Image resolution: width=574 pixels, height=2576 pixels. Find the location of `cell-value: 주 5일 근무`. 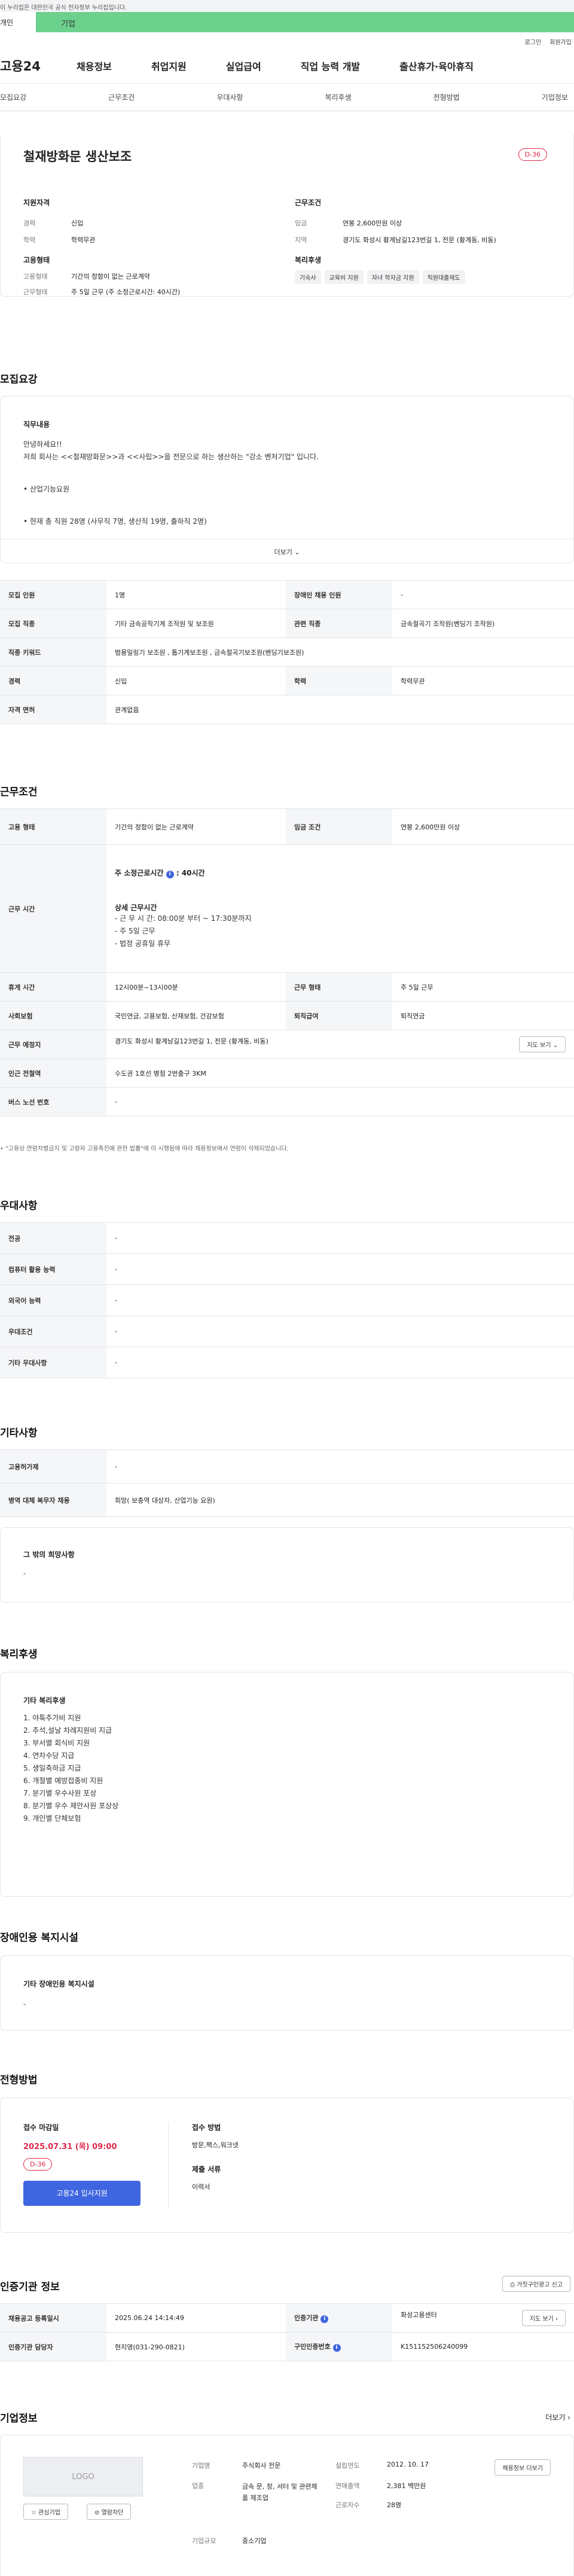

cell-value: 주 5일 근무 is located at coordinates (483, 987).